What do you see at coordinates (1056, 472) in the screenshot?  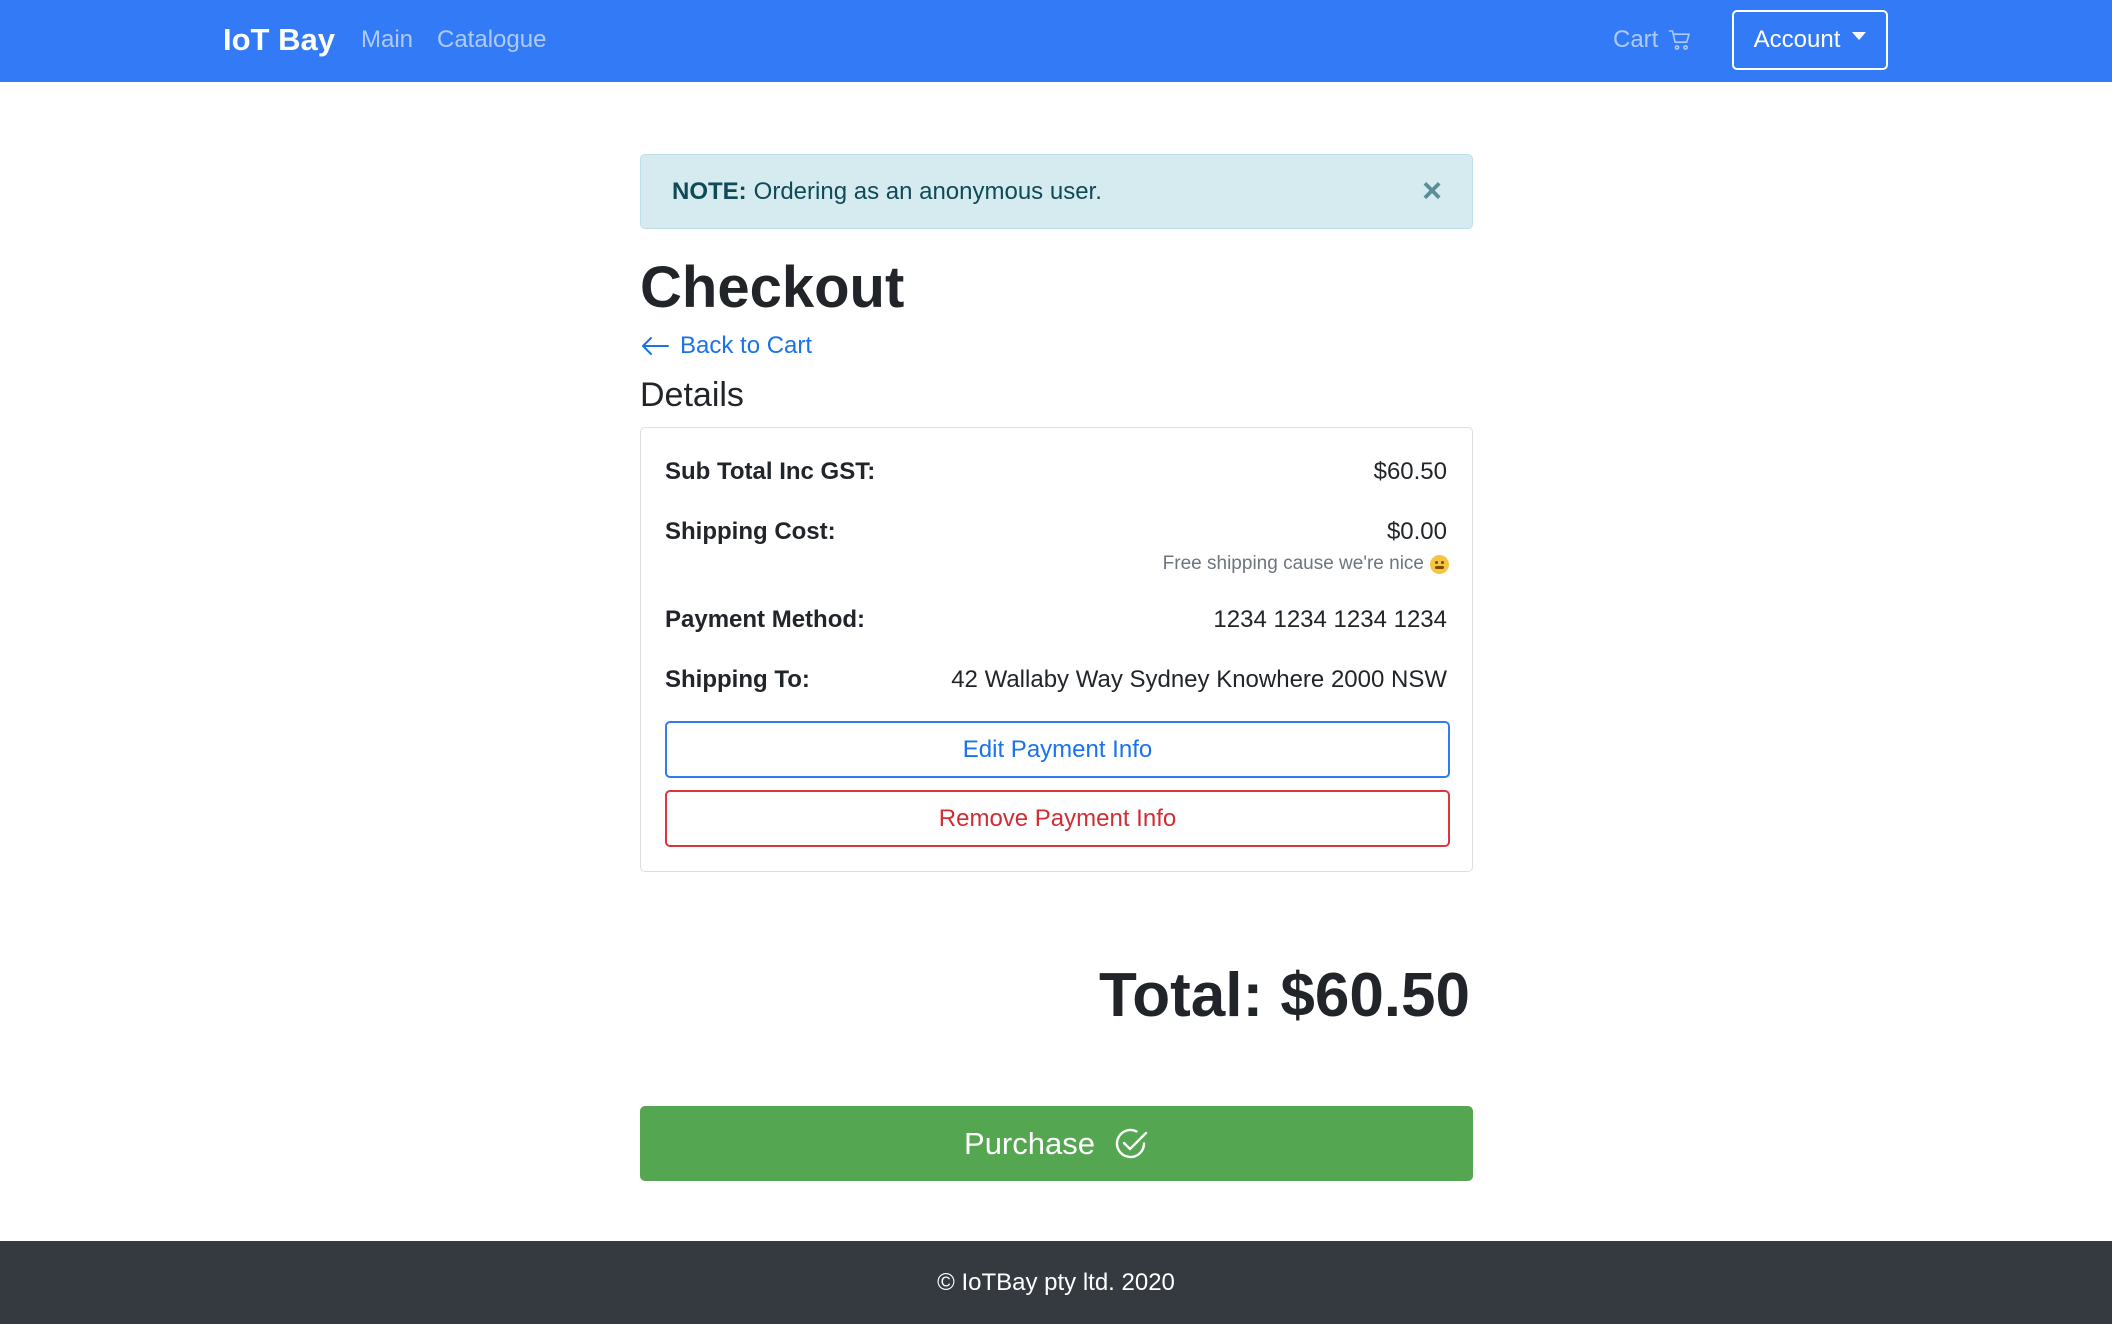 I see `subtotal-row: Sub Total Inc GST: $60.50` at bounding box center [1056, 472].